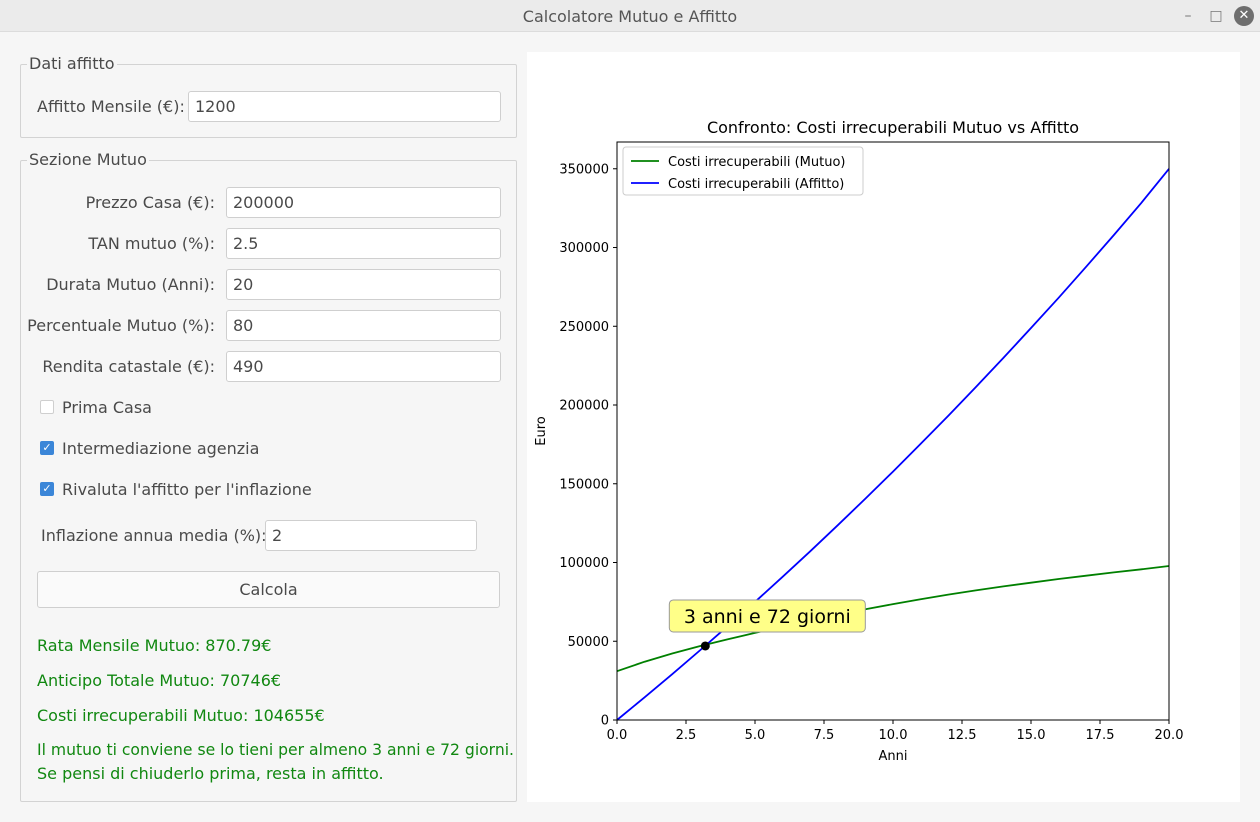 This screenshot has width=1260, height=822. Describe the element at coordinates (1100, 735) in the screenshot. I see `x-tick-label: 17.5` at that location.